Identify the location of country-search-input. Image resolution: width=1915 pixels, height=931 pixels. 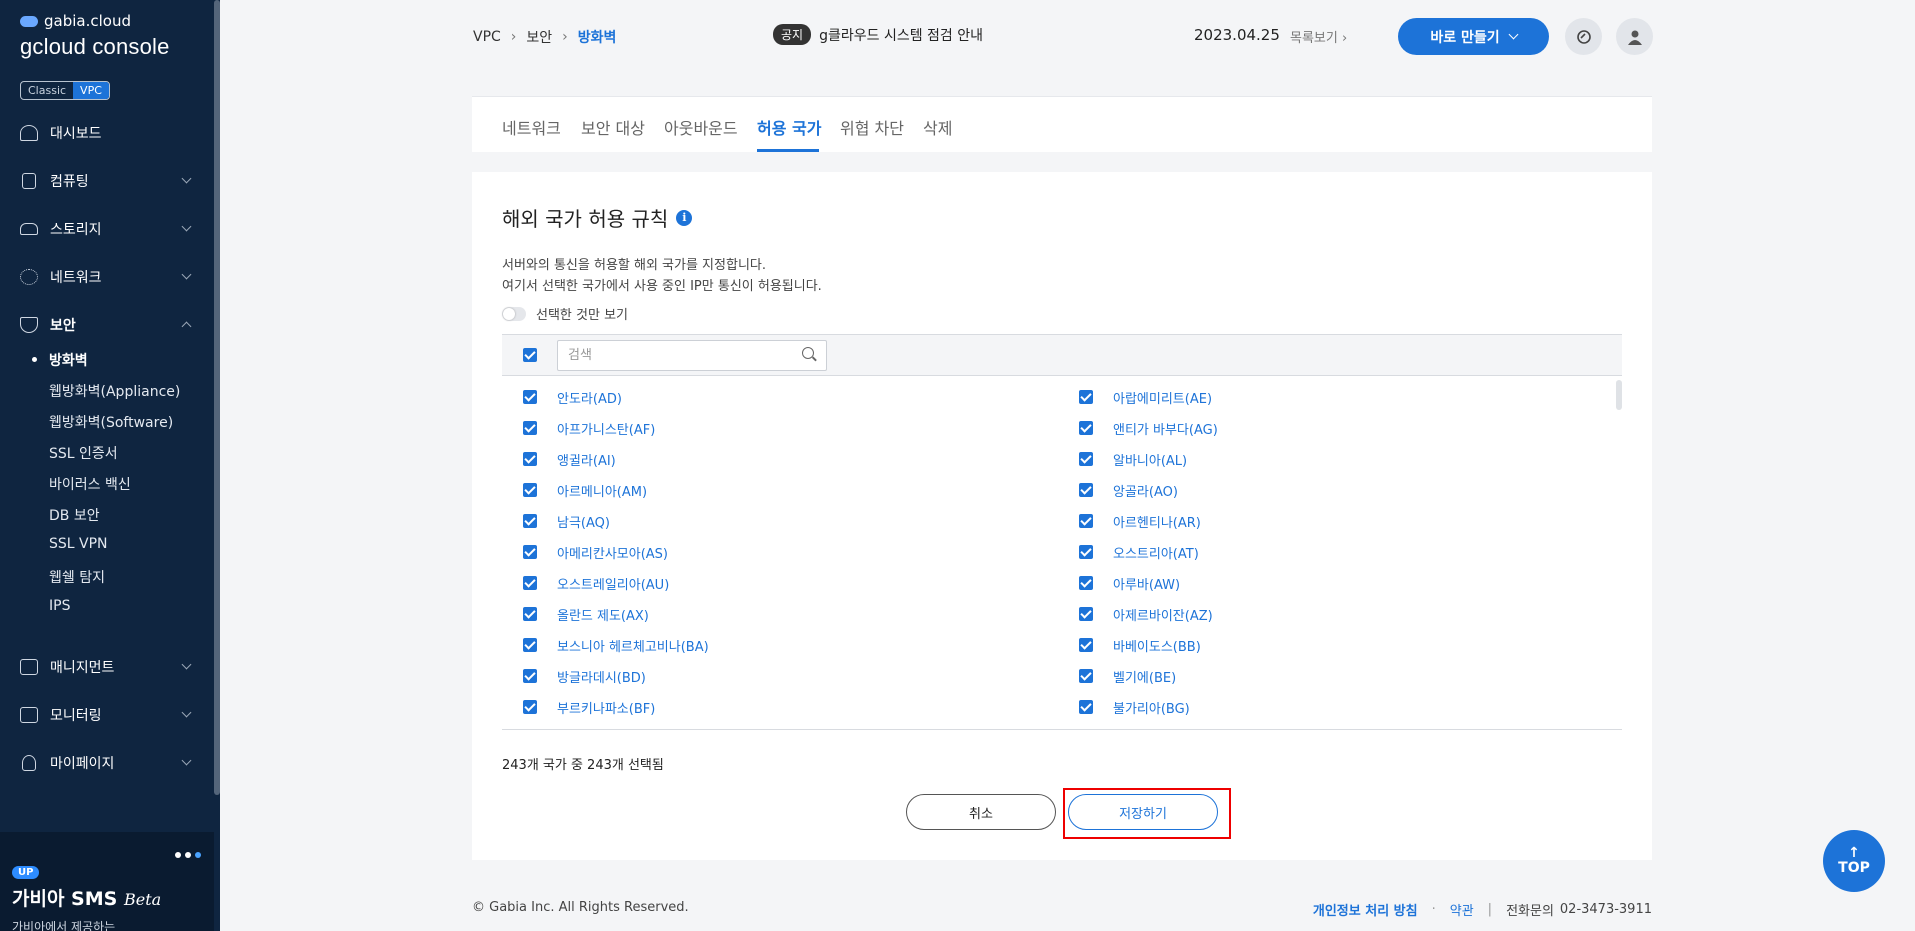
(692, 355).